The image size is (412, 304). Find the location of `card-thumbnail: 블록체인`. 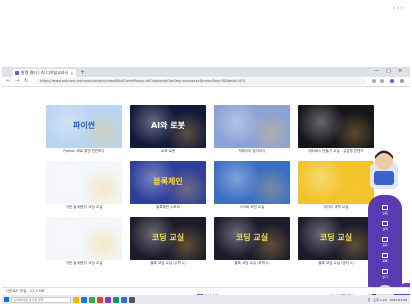

card-thumbnail: 블록체인 is located at coordinates (168, 182).